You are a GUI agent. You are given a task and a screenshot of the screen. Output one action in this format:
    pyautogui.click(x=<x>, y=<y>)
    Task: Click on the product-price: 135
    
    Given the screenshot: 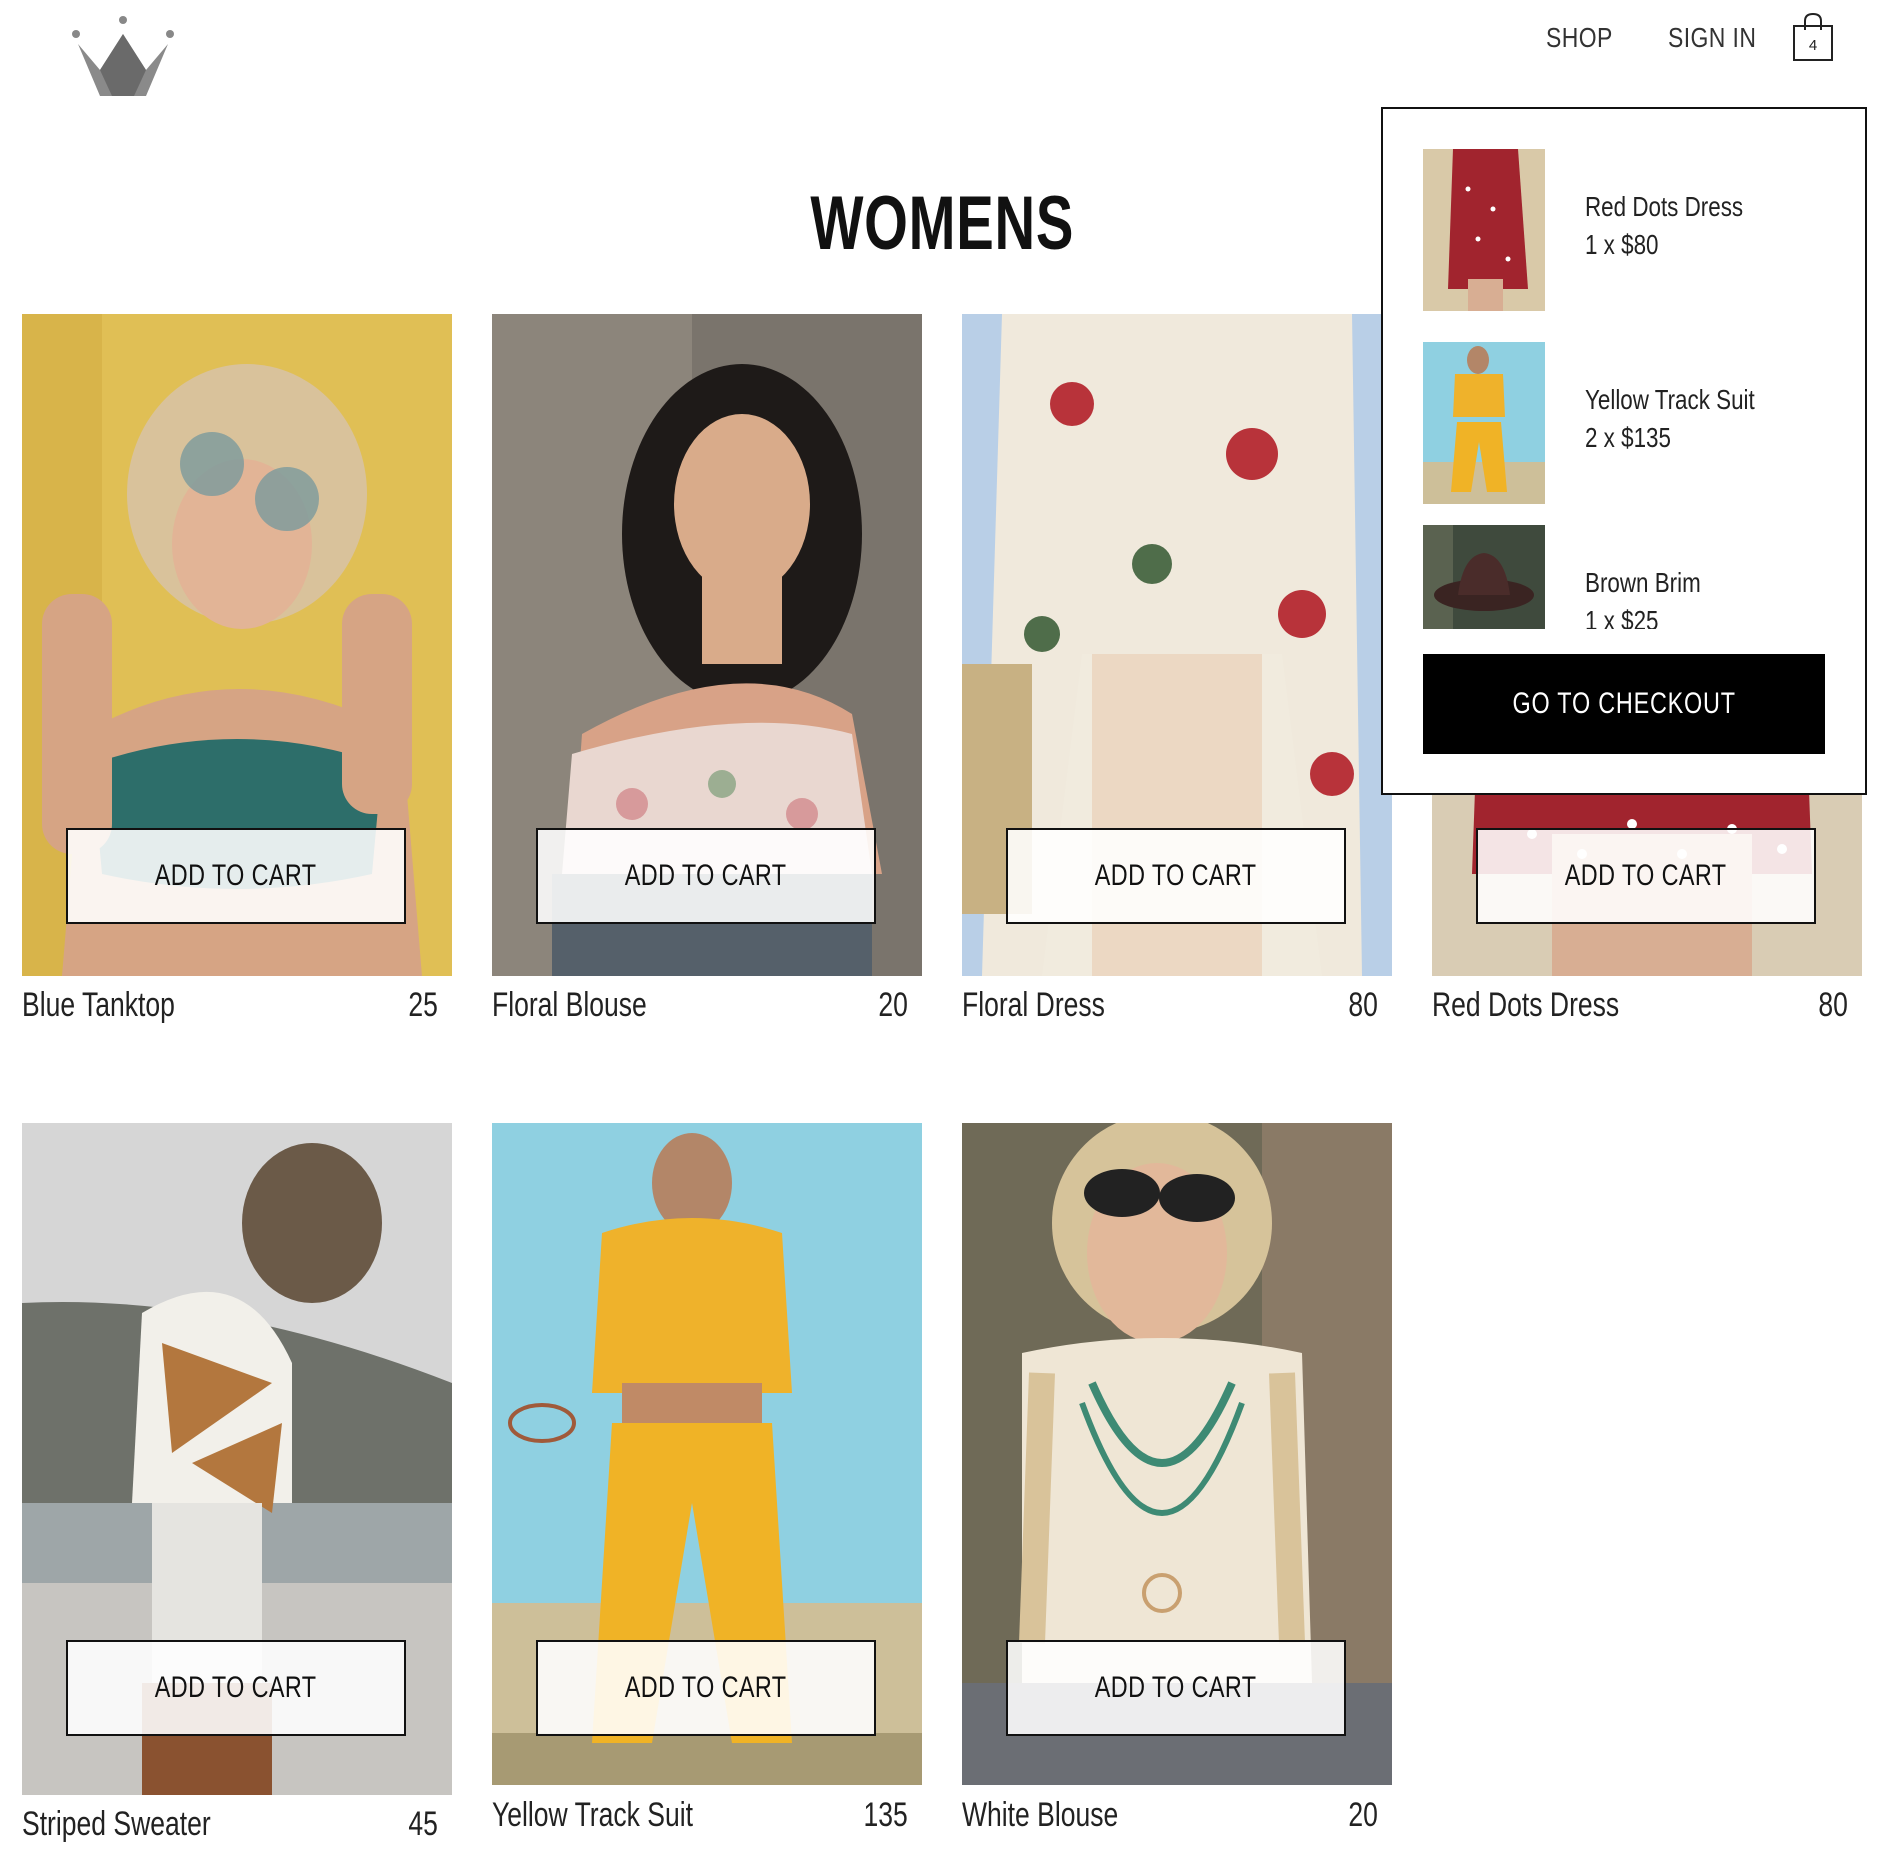 What is the action you would take?
    pyautogui.click(x=885, y=1815)
    